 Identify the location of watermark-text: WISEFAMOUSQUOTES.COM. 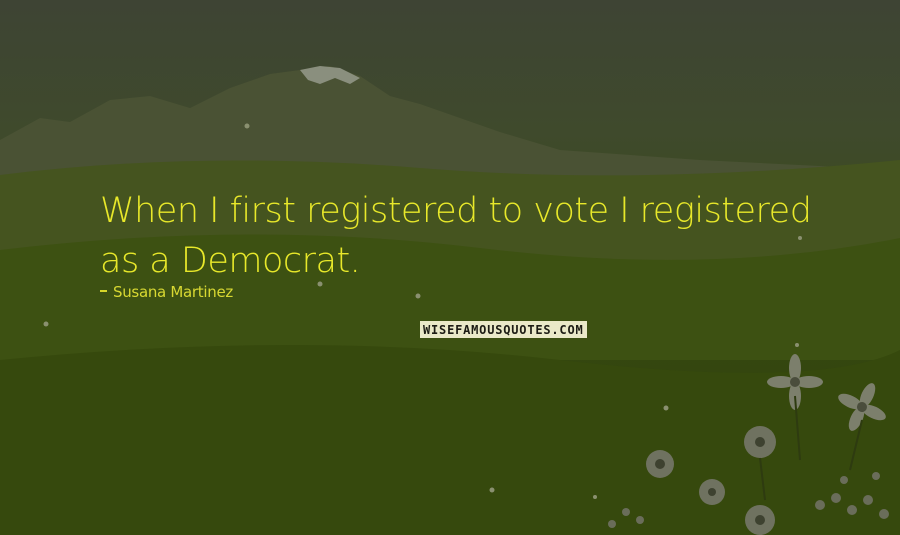
(503, 329).